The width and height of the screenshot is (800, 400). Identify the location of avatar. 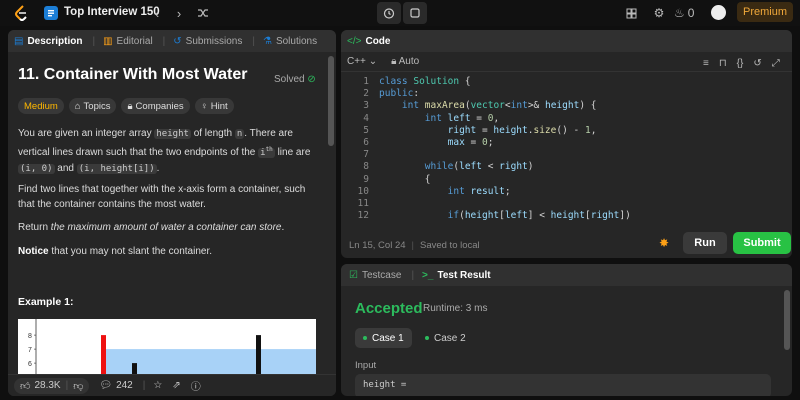
(718, 12).